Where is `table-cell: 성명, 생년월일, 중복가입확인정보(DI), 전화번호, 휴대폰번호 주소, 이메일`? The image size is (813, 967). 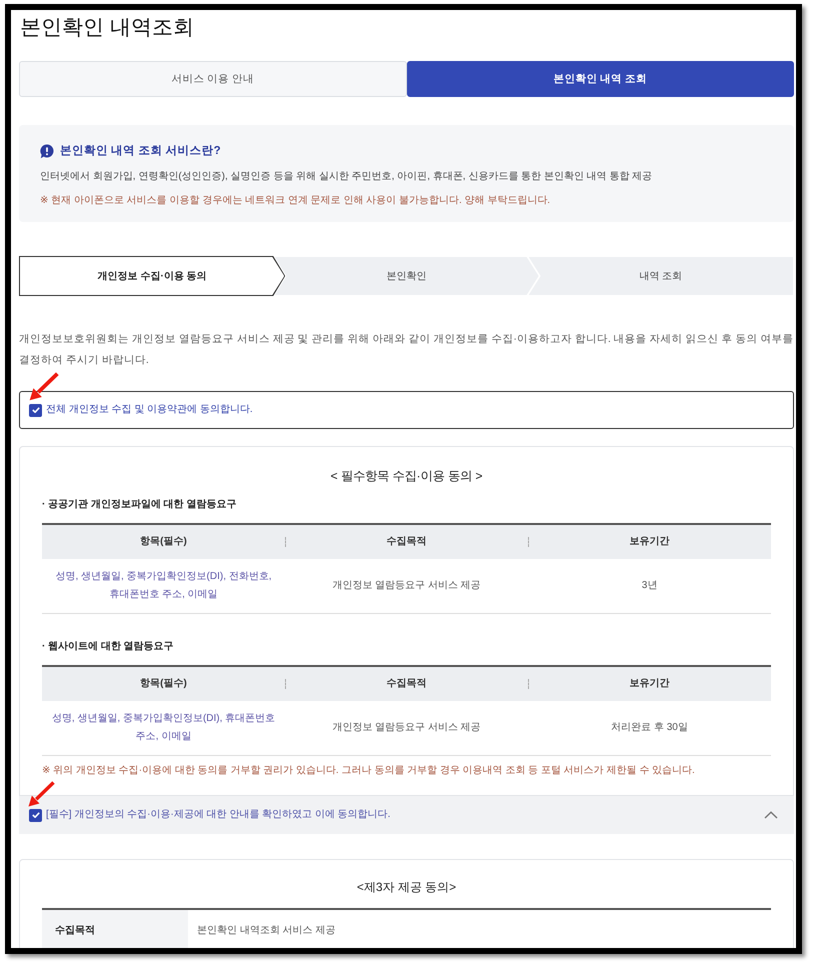
table-cell: 성명, 생년월일, 중복가입확인정보(DI), 전화번호, 휴대폰번호 주소, 이메일 is located at coordinates (163, 586).